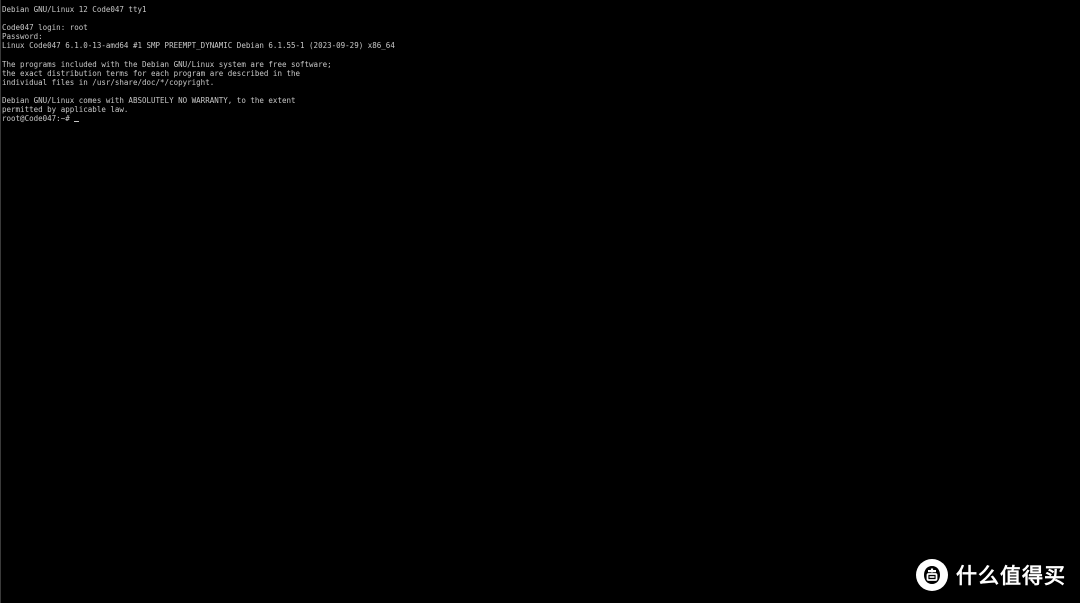 The width and height of the screenshot is (1080, 603). I want to click on shell-prompt: root@Code047:~#, so click(36, 119).